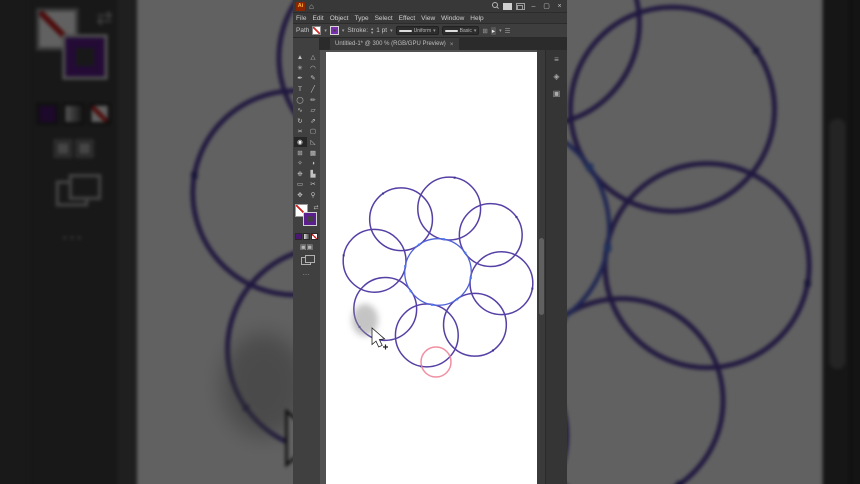 The width and height of the screenshot is (860, 484). Describe the element at coordinates (307, 260) in the screenshot. I see `screen-mode-icon` at that location.